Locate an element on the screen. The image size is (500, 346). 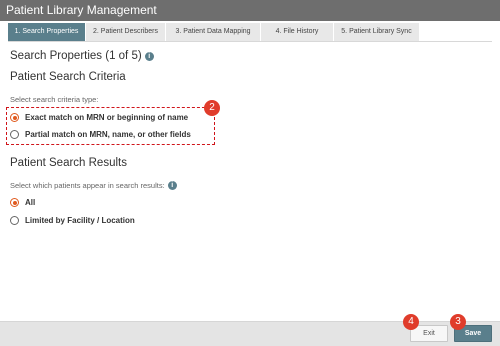
criteria-option-exact: Exact match on MRN or beginning of name is located at coordinates (99, 117).